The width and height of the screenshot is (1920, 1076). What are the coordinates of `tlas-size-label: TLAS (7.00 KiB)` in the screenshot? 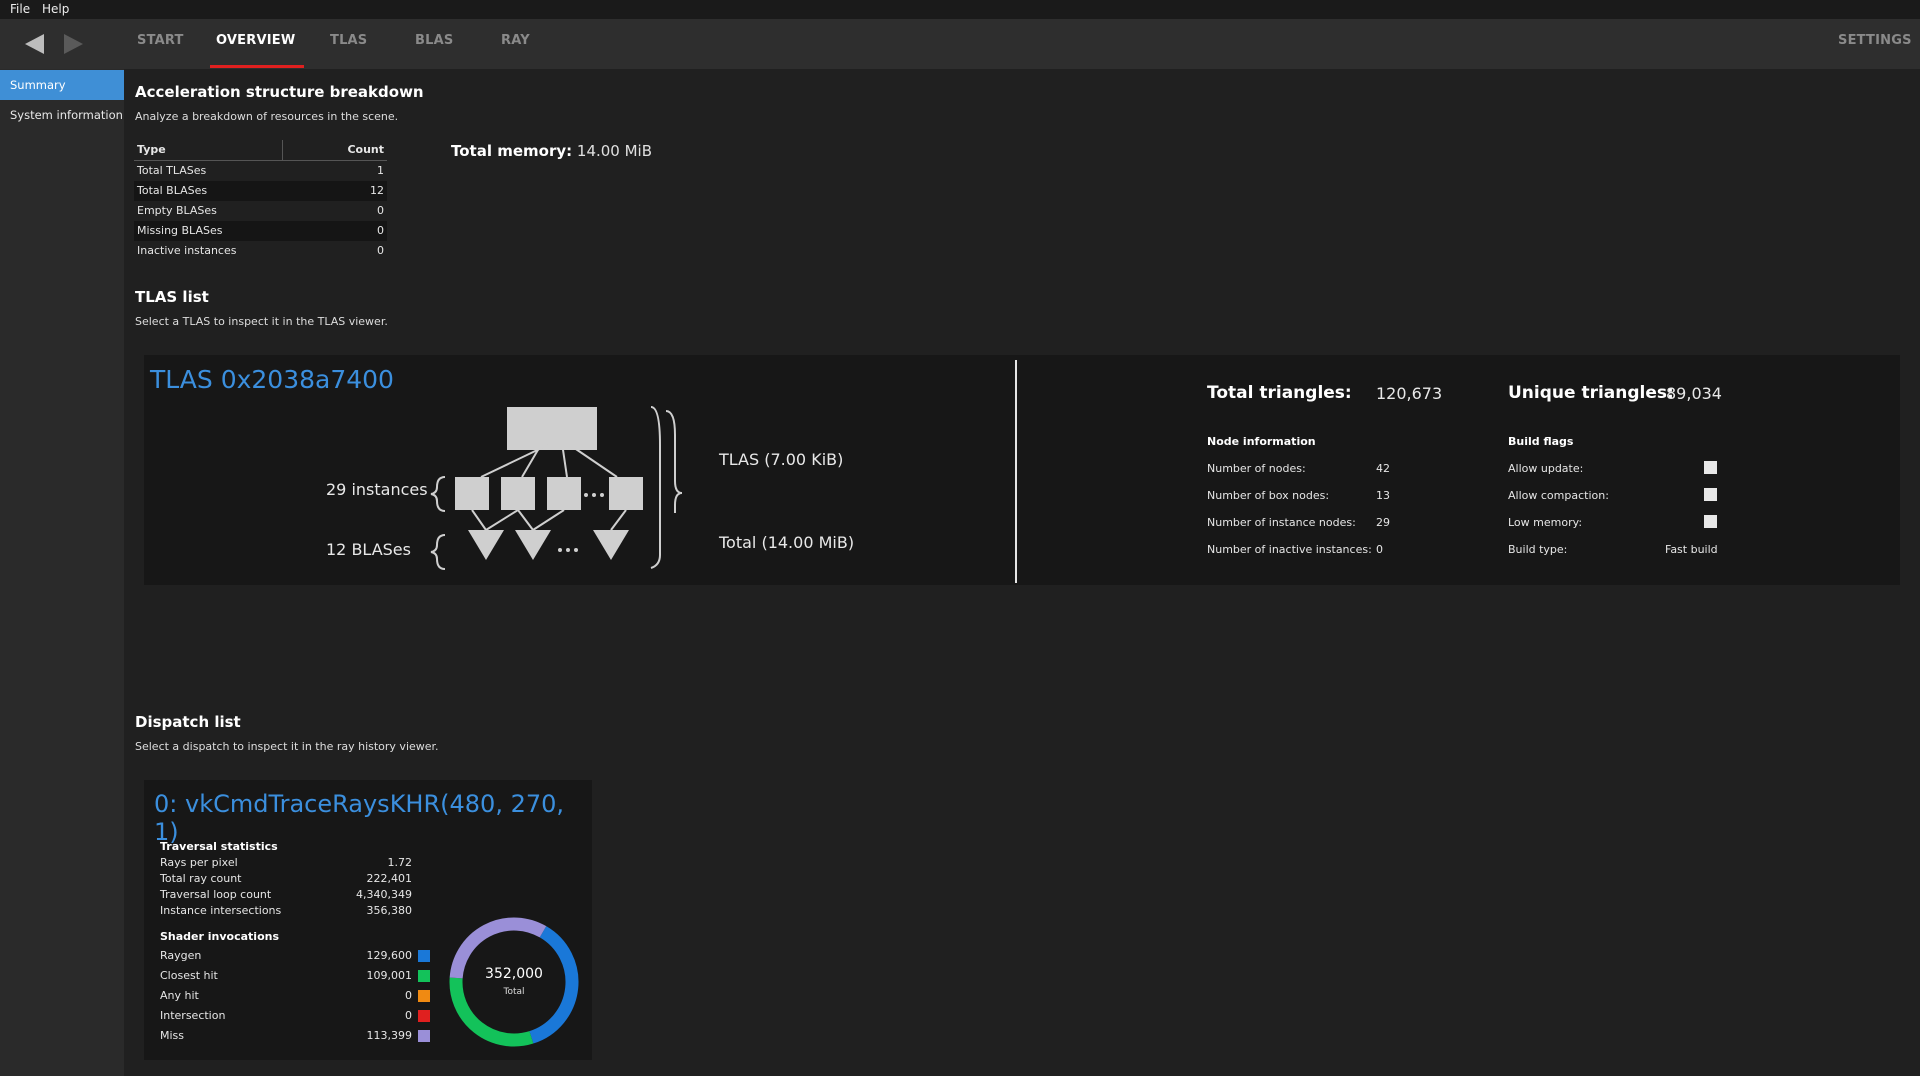 It's located at (781, 459).